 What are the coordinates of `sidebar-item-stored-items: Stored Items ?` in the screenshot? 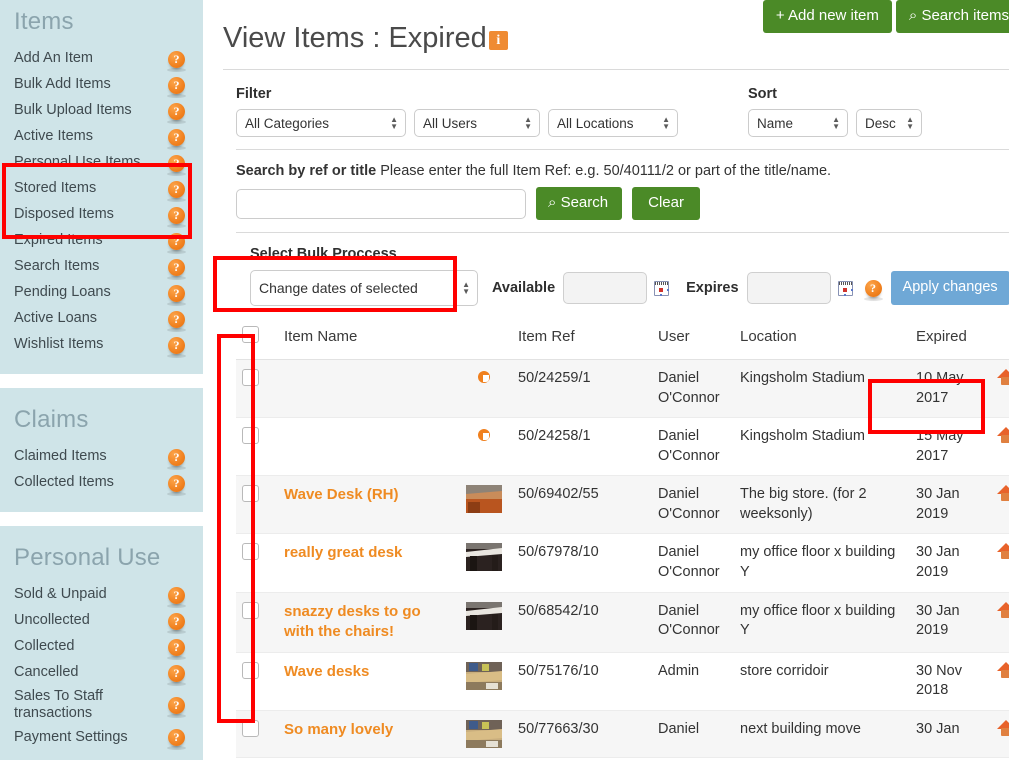 It's located at (101, 189).